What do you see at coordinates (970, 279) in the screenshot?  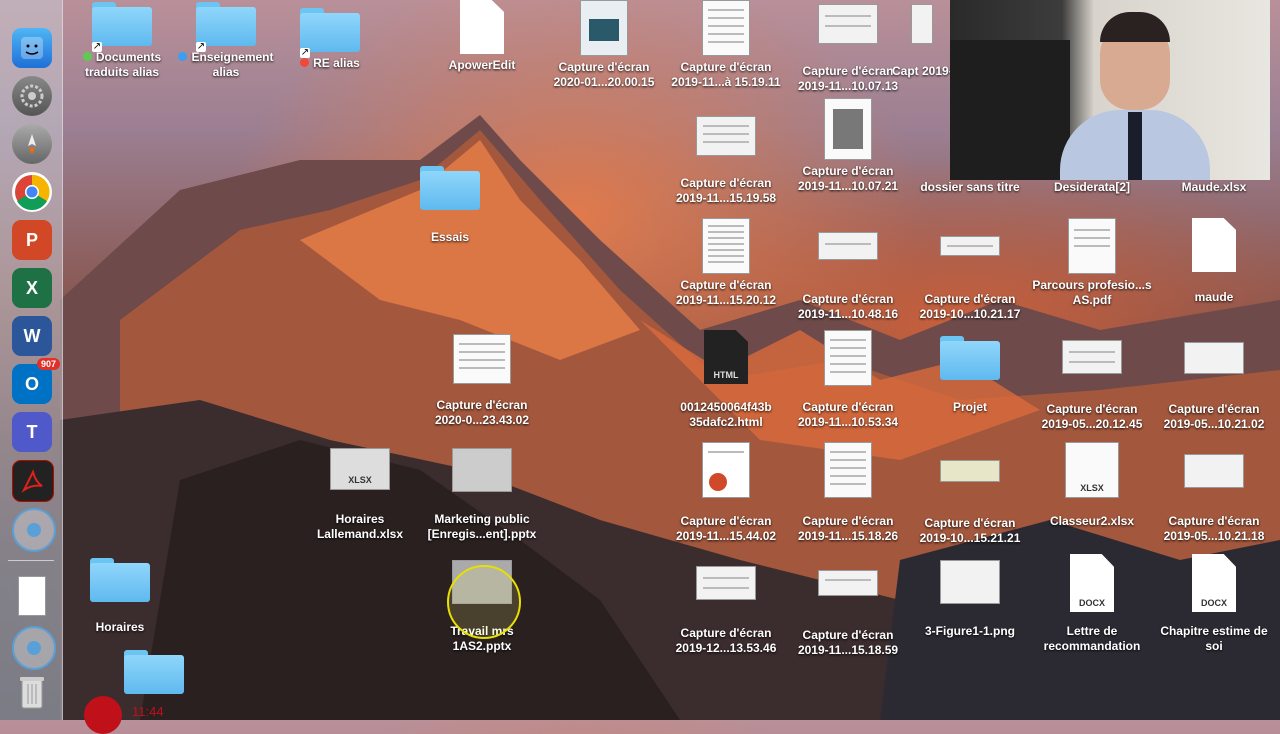 I see `screenshot-file: Capture d'écran 2019-10...10.21.17` at bounding box center [970, 279].